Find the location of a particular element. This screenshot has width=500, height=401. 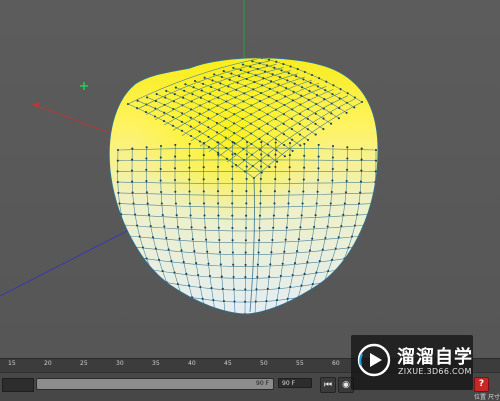

skip-to-start-icon: ⏮ is located at coordinates (328, 385).